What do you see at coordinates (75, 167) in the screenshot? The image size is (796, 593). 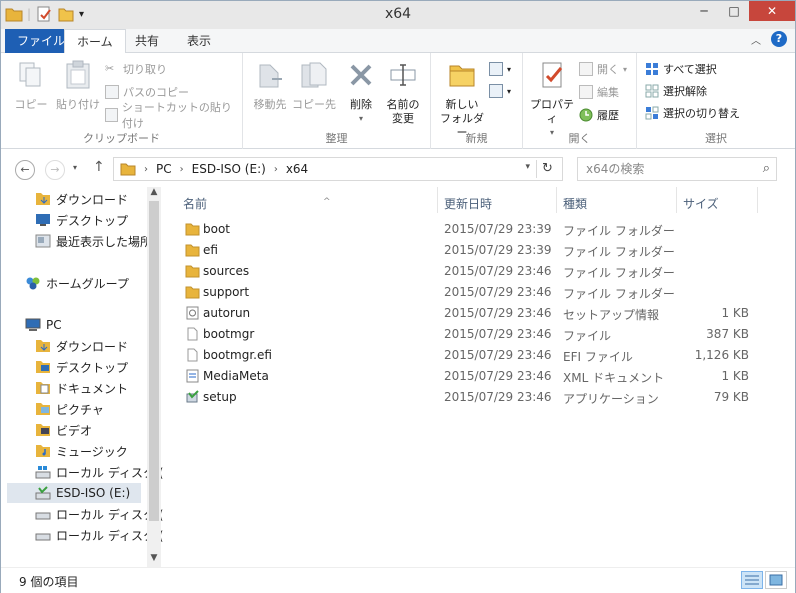 I see `recent-locations-icon: ▾` at bounding box center [75, 167].